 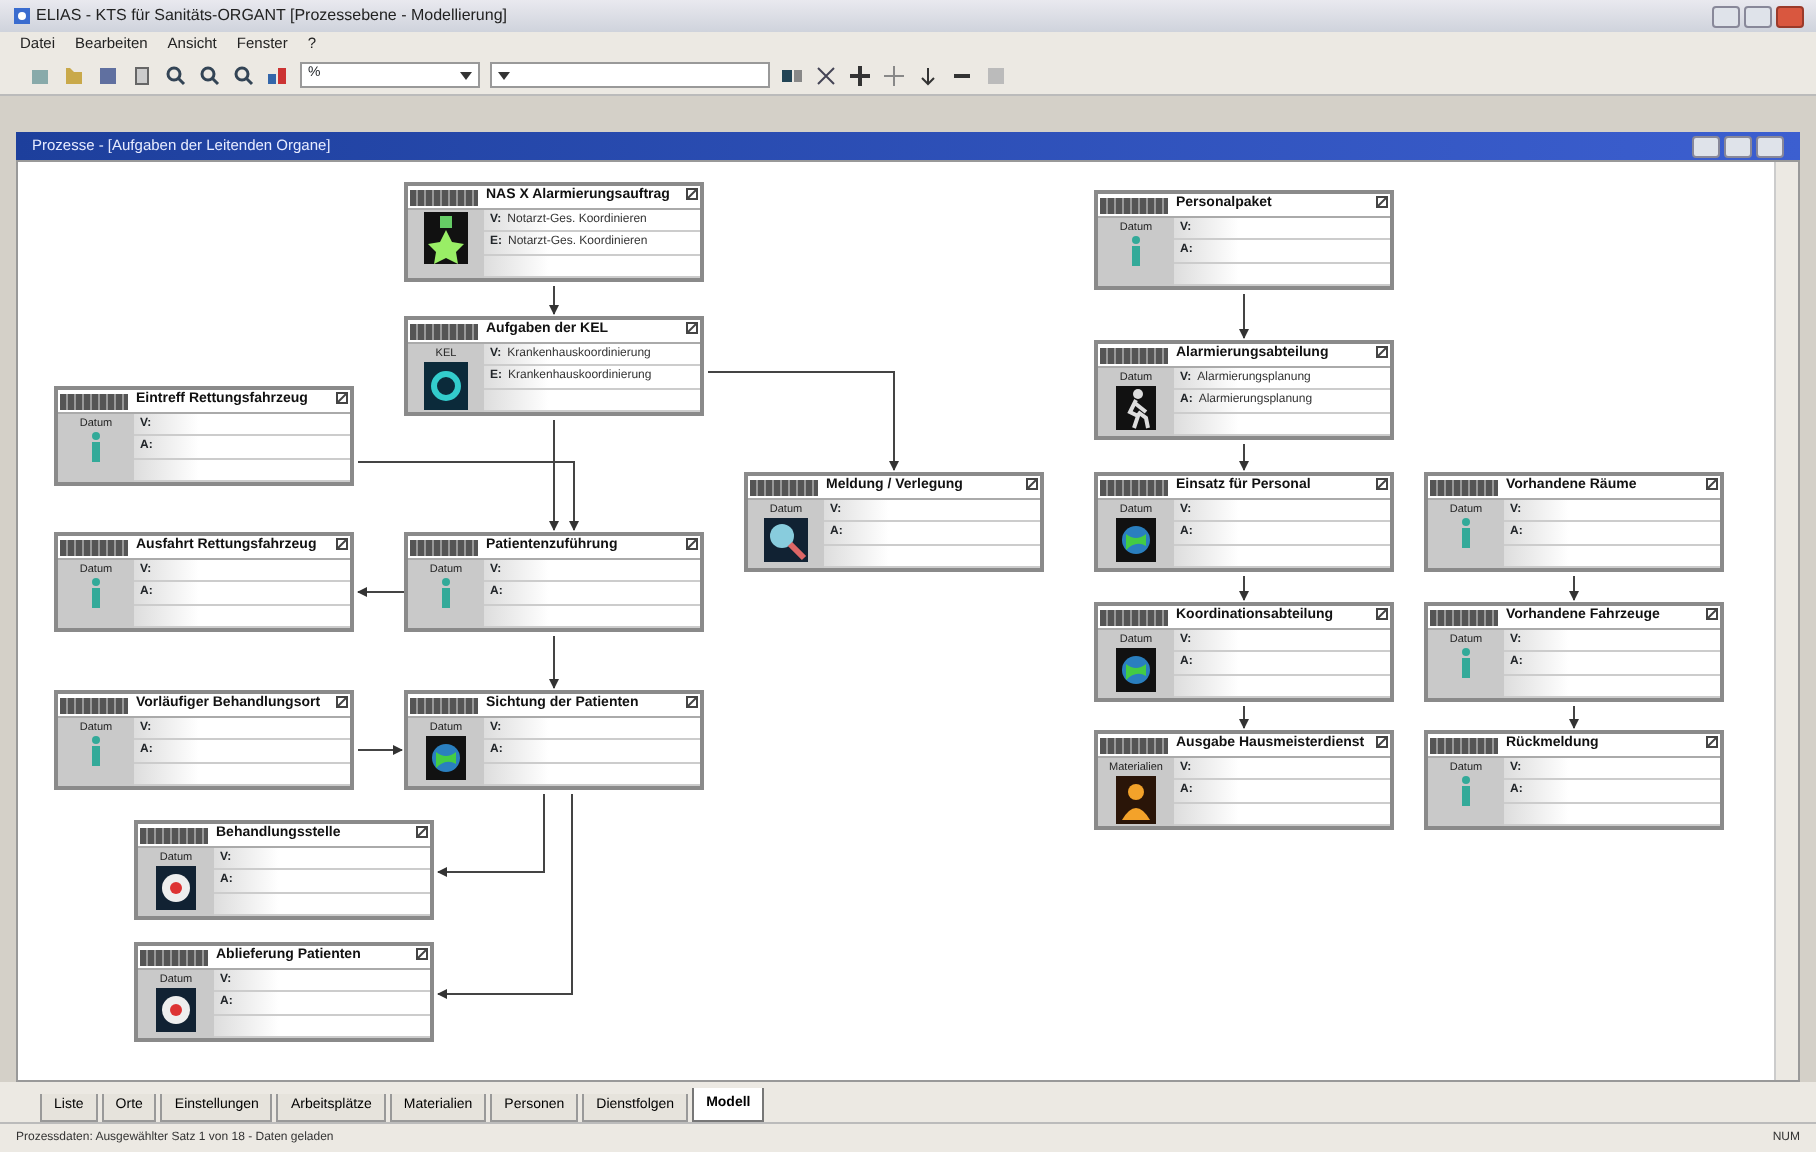 What do you see at coordinates (1786, 621) in the screenshot?
I see `scrollbar` at bounding box center [1786, 621].